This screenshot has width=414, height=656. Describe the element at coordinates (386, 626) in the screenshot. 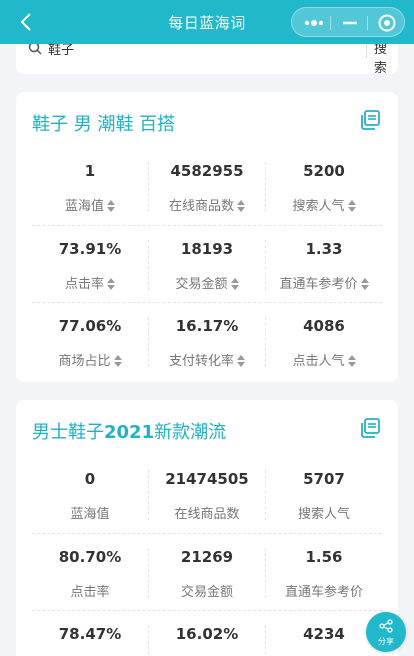

I see `share-icon` at that location.